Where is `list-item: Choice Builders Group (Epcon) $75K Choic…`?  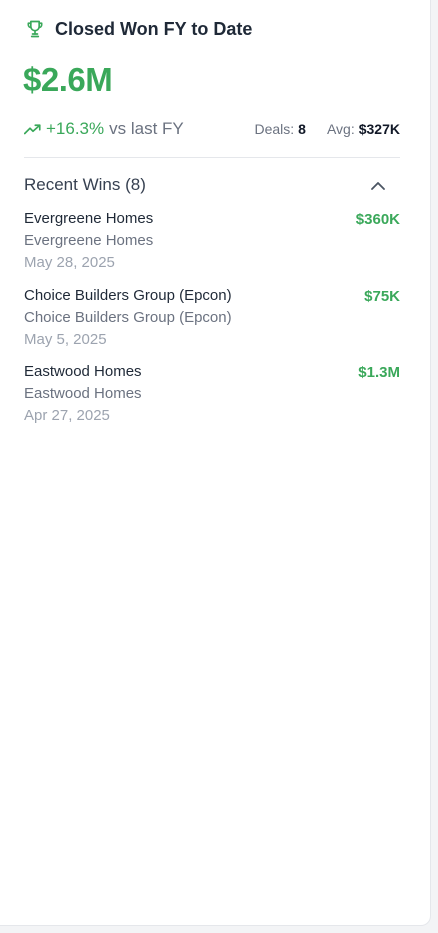
list-item: Choice Builders Group (Epcon) $75K Choic… is located at coordinates (212, 323).